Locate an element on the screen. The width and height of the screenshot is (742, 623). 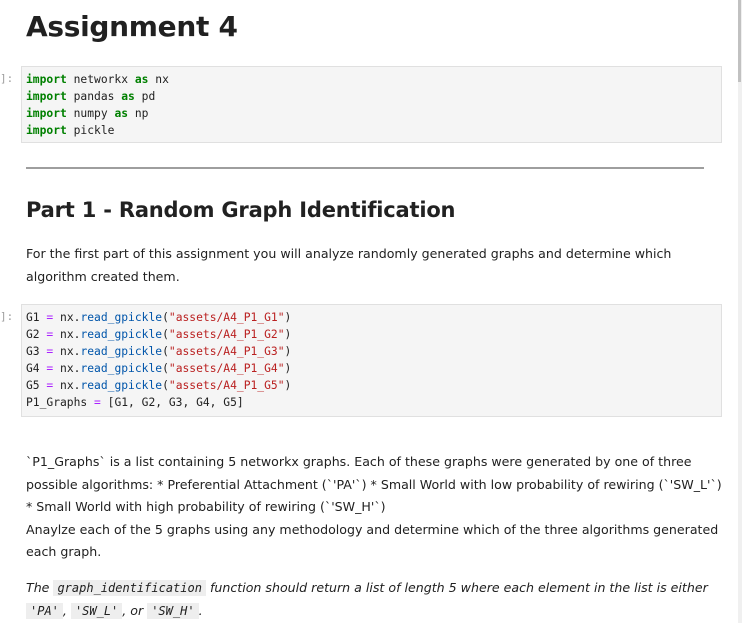
text: The is located at coordinates (38, 587).